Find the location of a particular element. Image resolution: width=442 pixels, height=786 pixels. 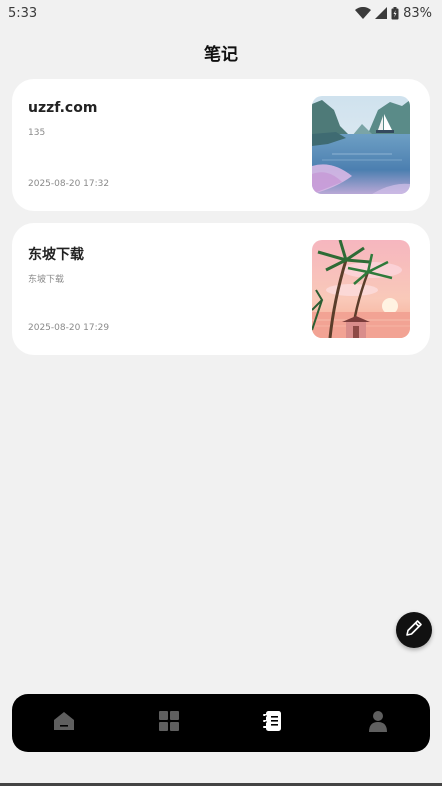

grid-icon is located at coordinates (168, 723).